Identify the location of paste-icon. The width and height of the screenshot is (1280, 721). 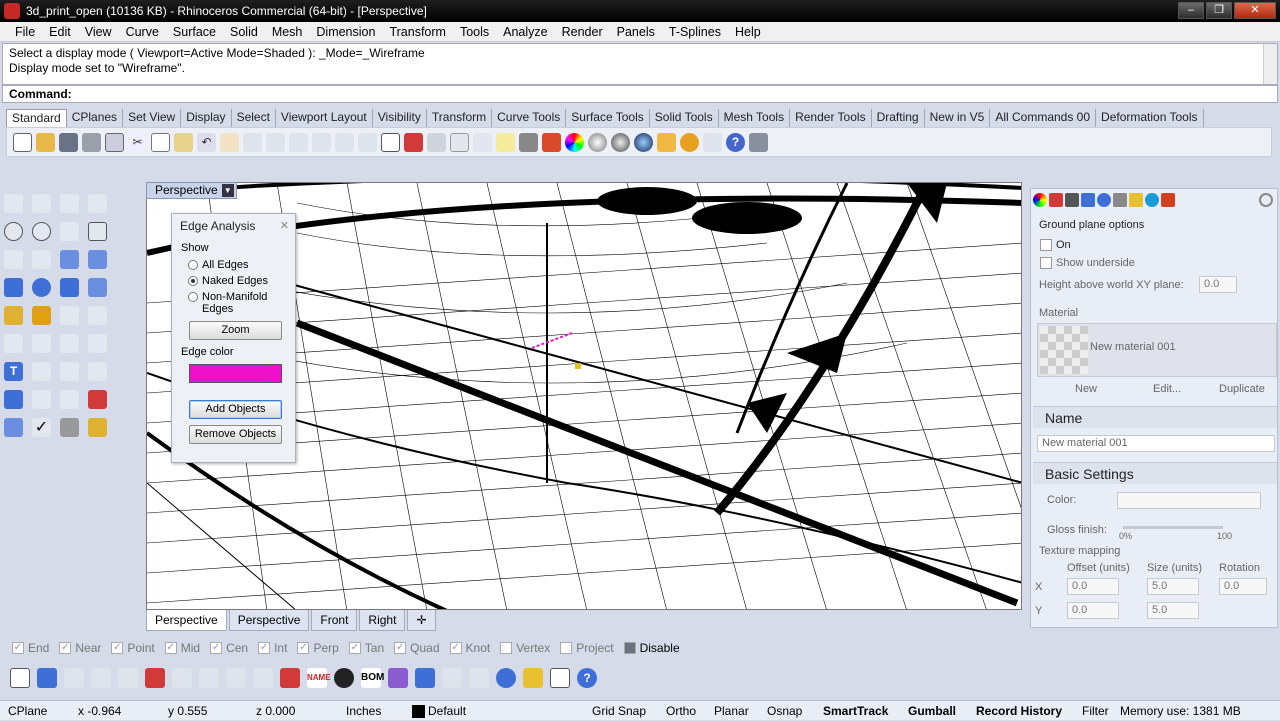
(183, 142).